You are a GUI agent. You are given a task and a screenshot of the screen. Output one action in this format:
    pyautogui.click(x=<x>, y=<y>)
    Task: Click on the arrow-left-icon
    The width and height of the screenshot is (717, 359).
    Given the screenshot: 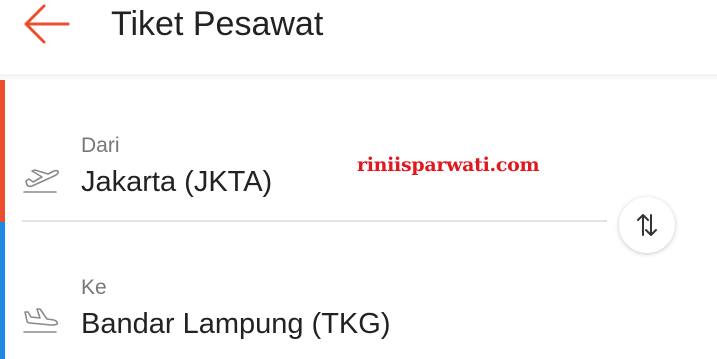 What is the action you would take?
    pyautogui.click(x=47, y=24)
    